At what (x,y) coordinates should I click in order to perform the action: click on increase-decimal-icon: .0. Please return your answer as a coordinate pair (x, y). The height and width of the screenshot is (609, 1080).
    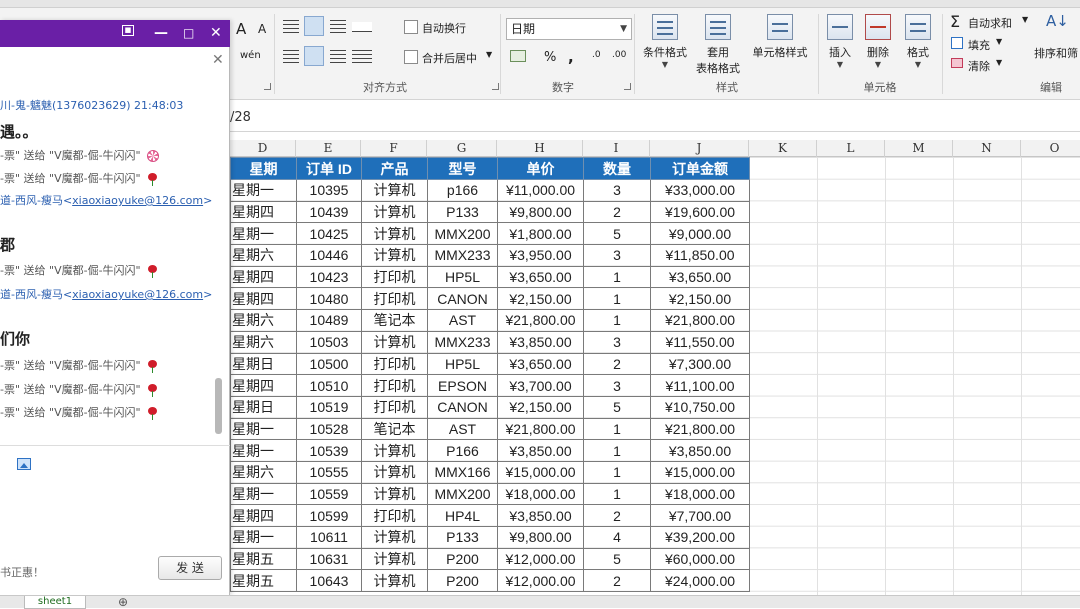
    Looking at the image, I should click on (596, 55).